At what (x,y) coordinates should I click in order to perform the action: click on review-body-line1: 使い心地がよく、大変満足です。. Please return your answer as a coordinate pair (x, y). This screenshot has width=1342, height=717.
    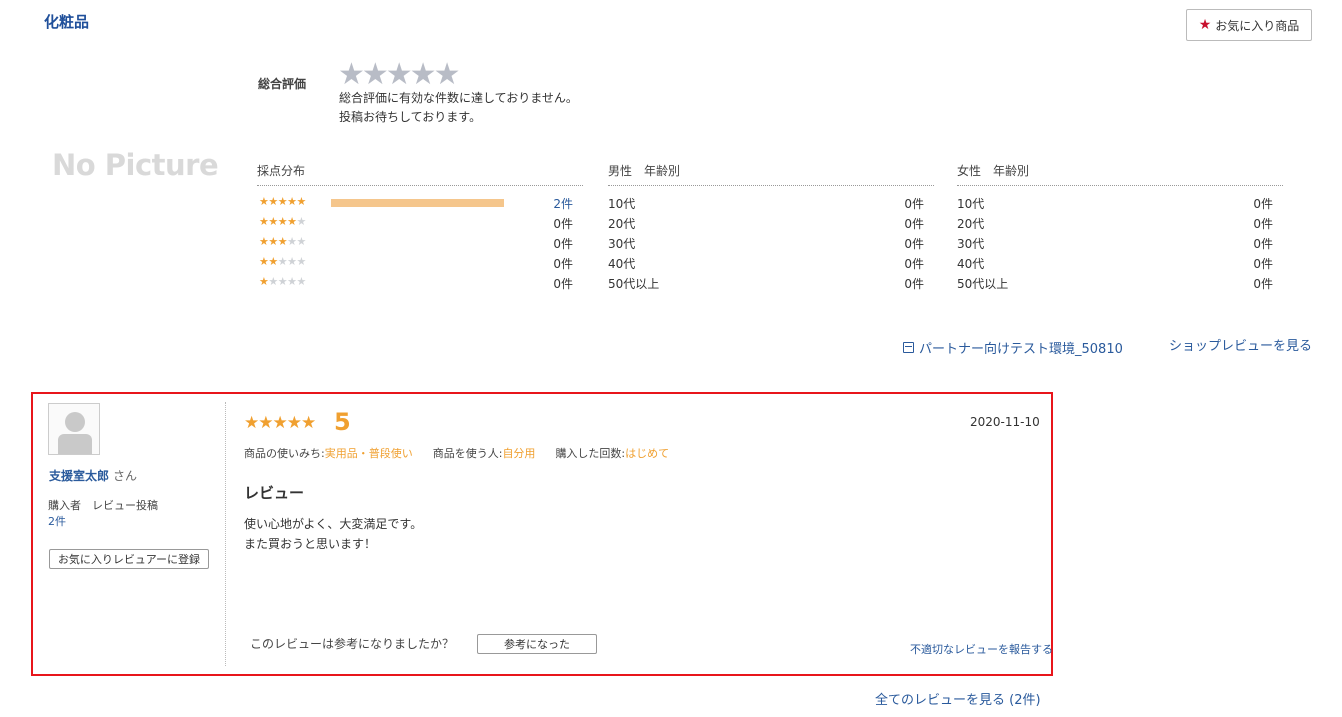
    Looking at the image, I should click on (333, 524).